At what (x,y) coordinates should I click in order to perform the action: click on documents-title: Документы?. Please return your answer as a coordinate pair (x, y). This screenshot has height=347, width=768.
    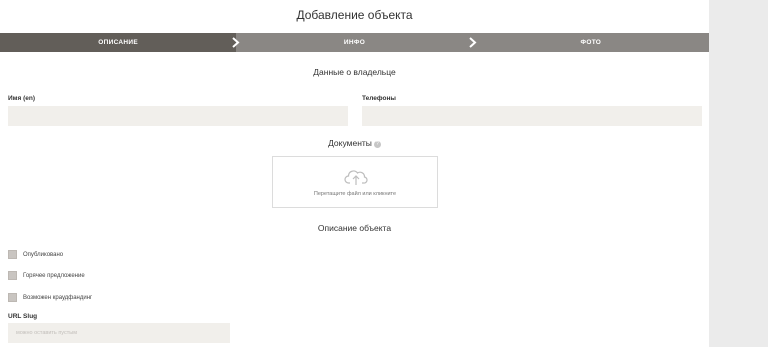
    Looking at the image, I should click on (354, 143).